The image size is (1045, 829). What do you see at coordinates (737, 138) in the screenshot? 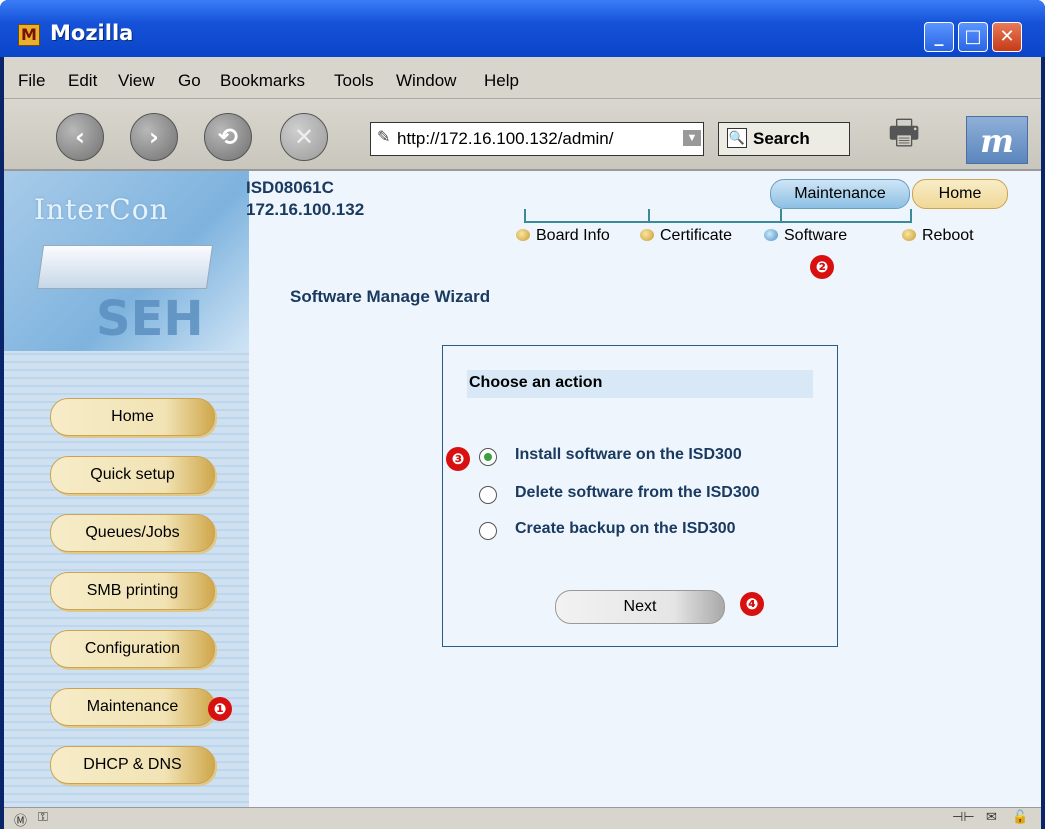
I see `search-icon: 🔍` at bounding box center [737, 138].